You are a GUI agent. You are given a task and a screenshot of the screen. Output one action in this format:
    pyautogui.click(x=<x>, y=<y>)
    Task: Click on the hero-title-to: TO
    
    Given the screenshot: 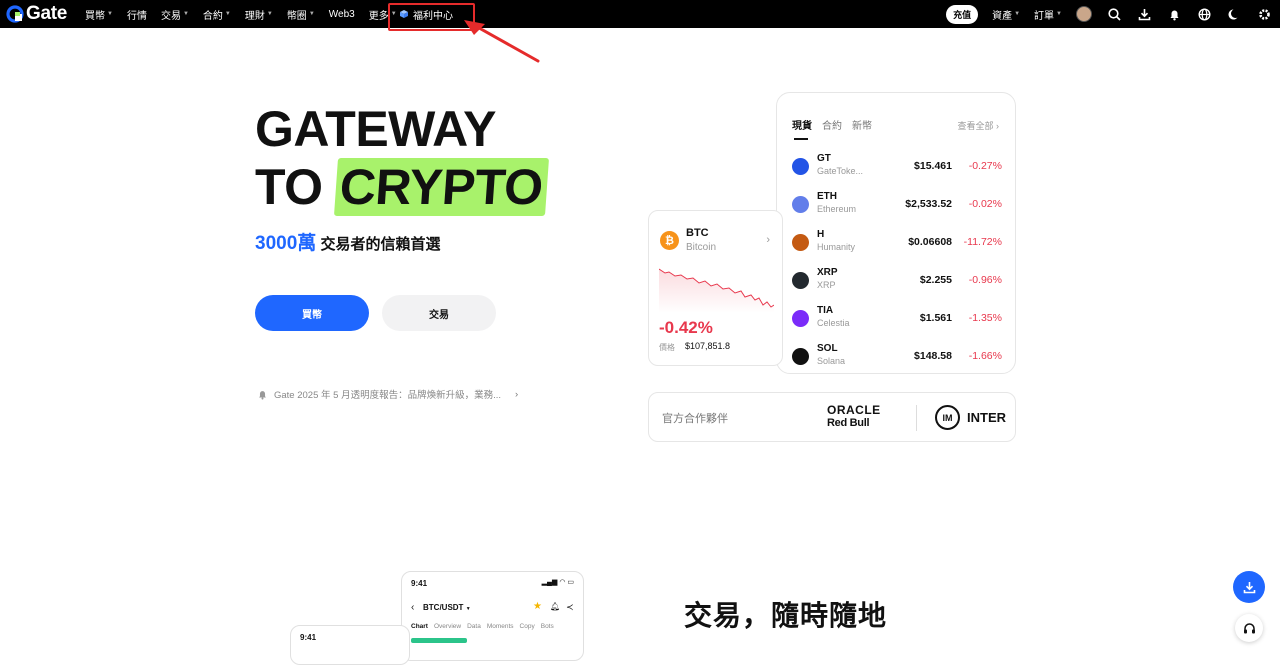 What is the action you would take?
    pyautogui.click(x=289, y=187)
    